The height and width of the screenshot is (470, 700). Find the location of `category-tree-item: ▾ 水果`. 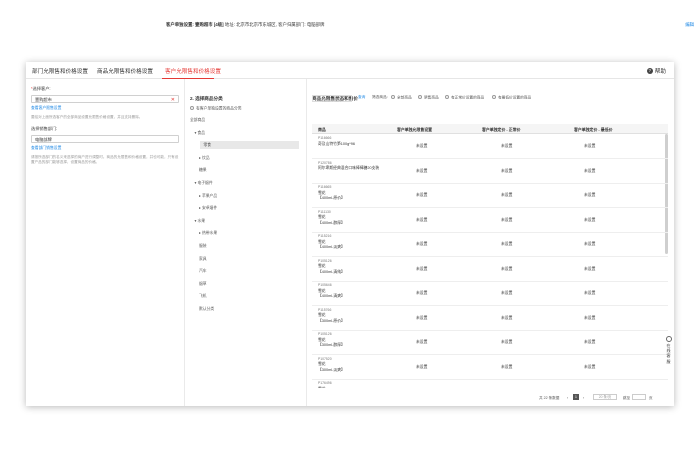

category-tree-item: ▾ 水果 is located at coordinates (195, 221).